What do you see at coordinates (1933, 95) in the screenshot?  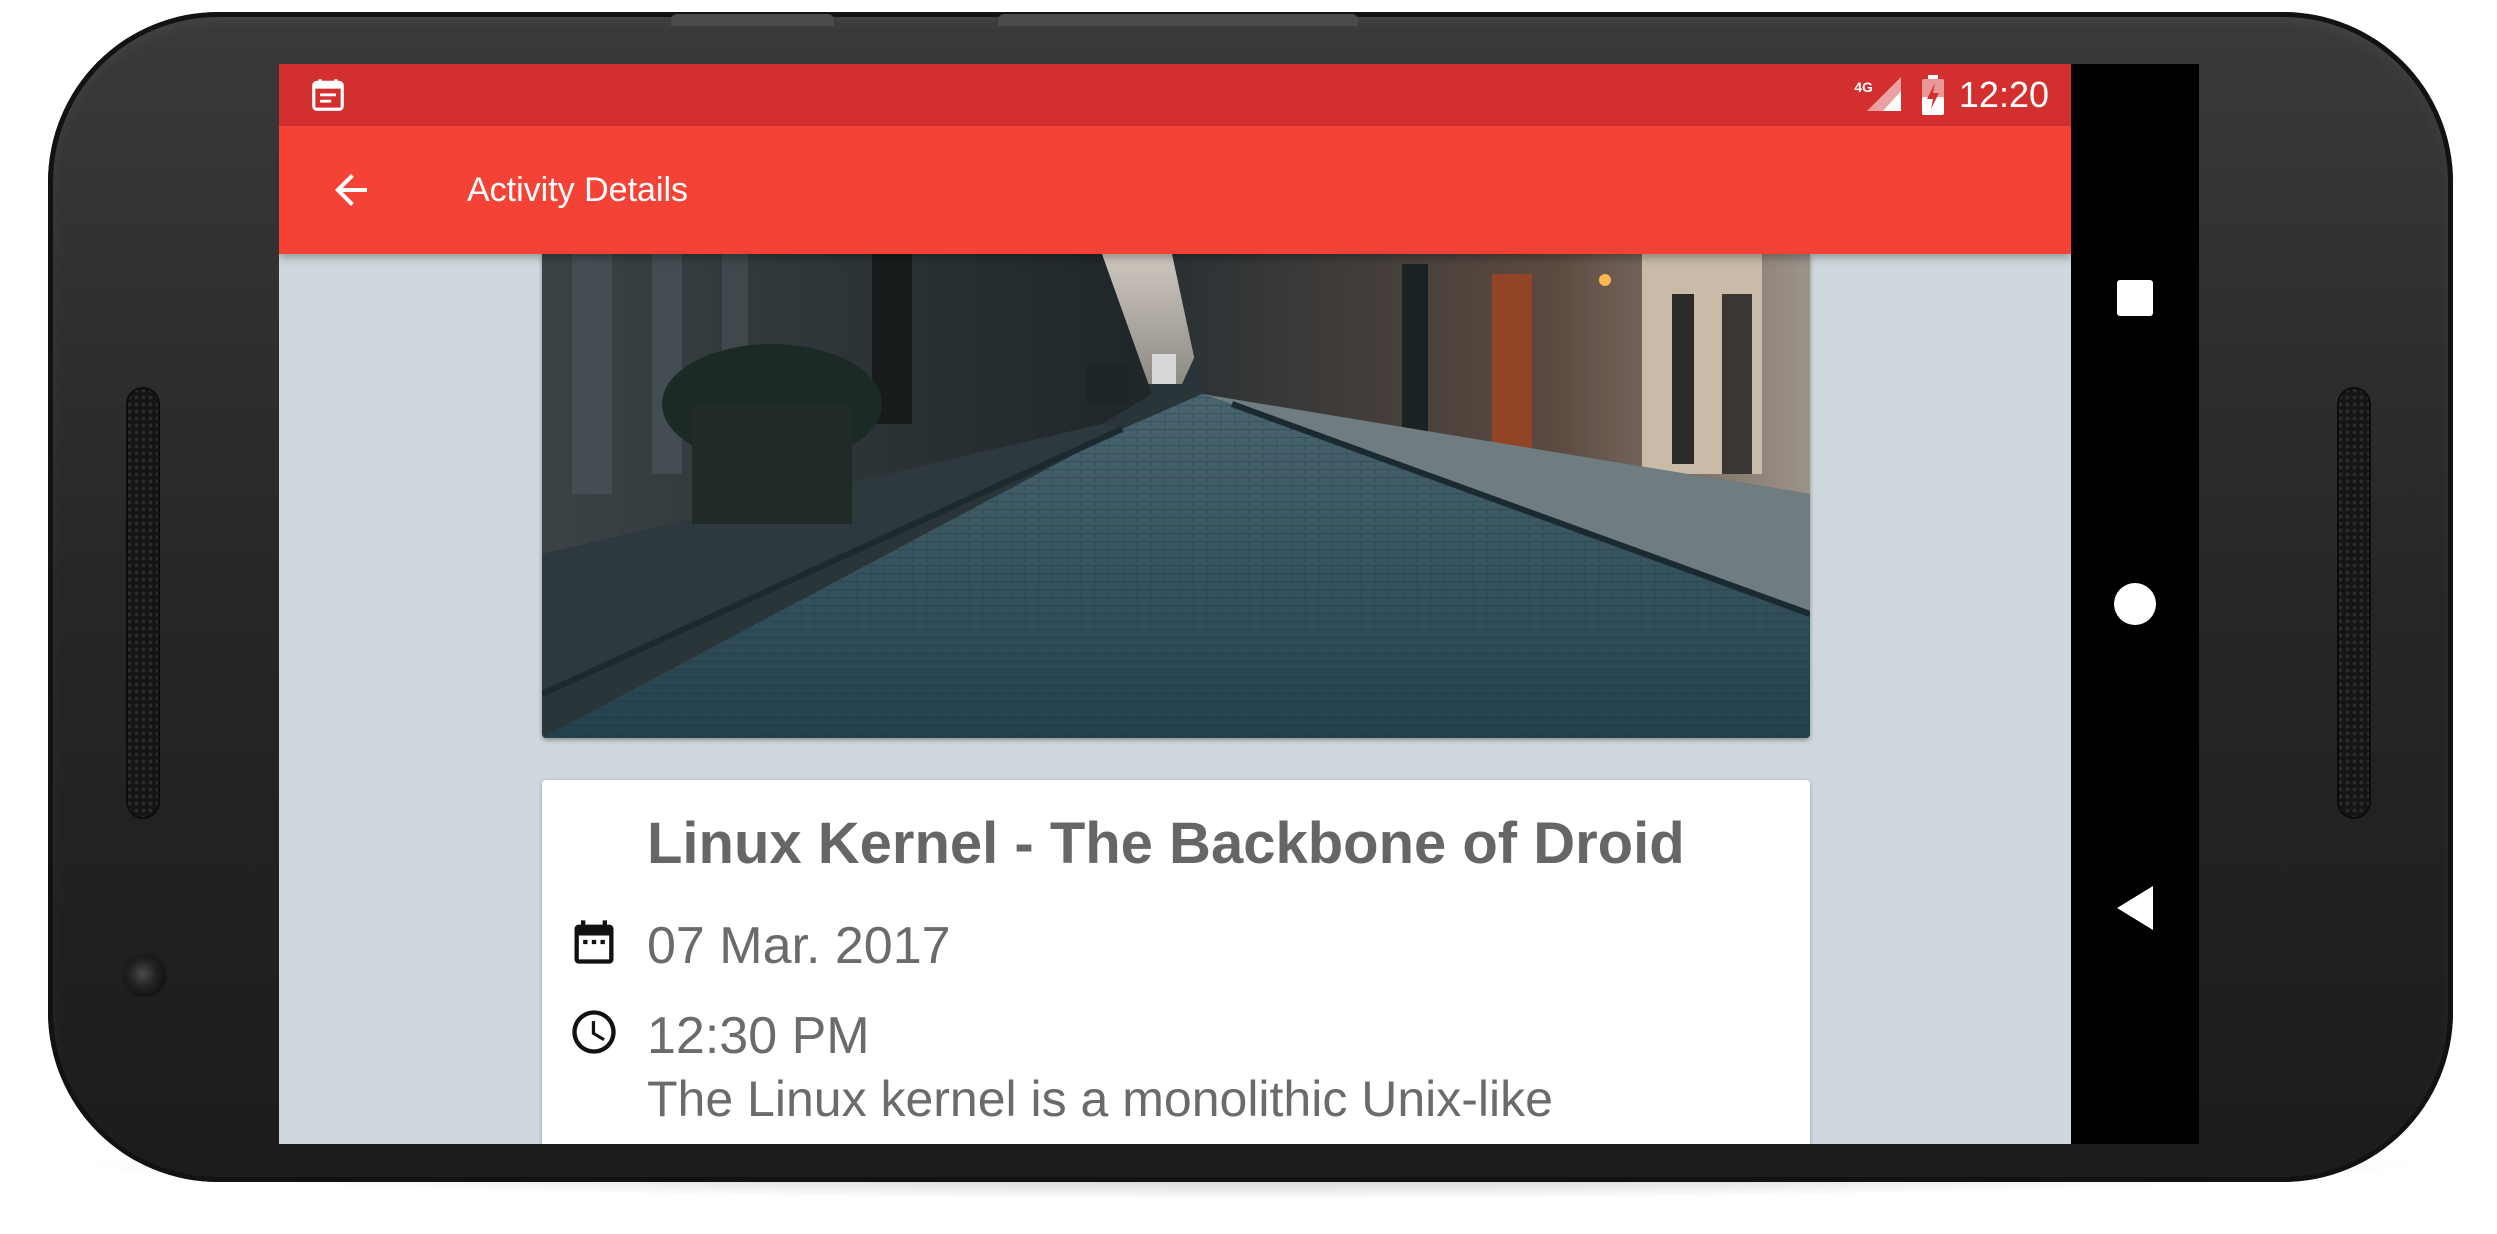 I see `battery-charging-icon` at bounding box center [1933, 95].